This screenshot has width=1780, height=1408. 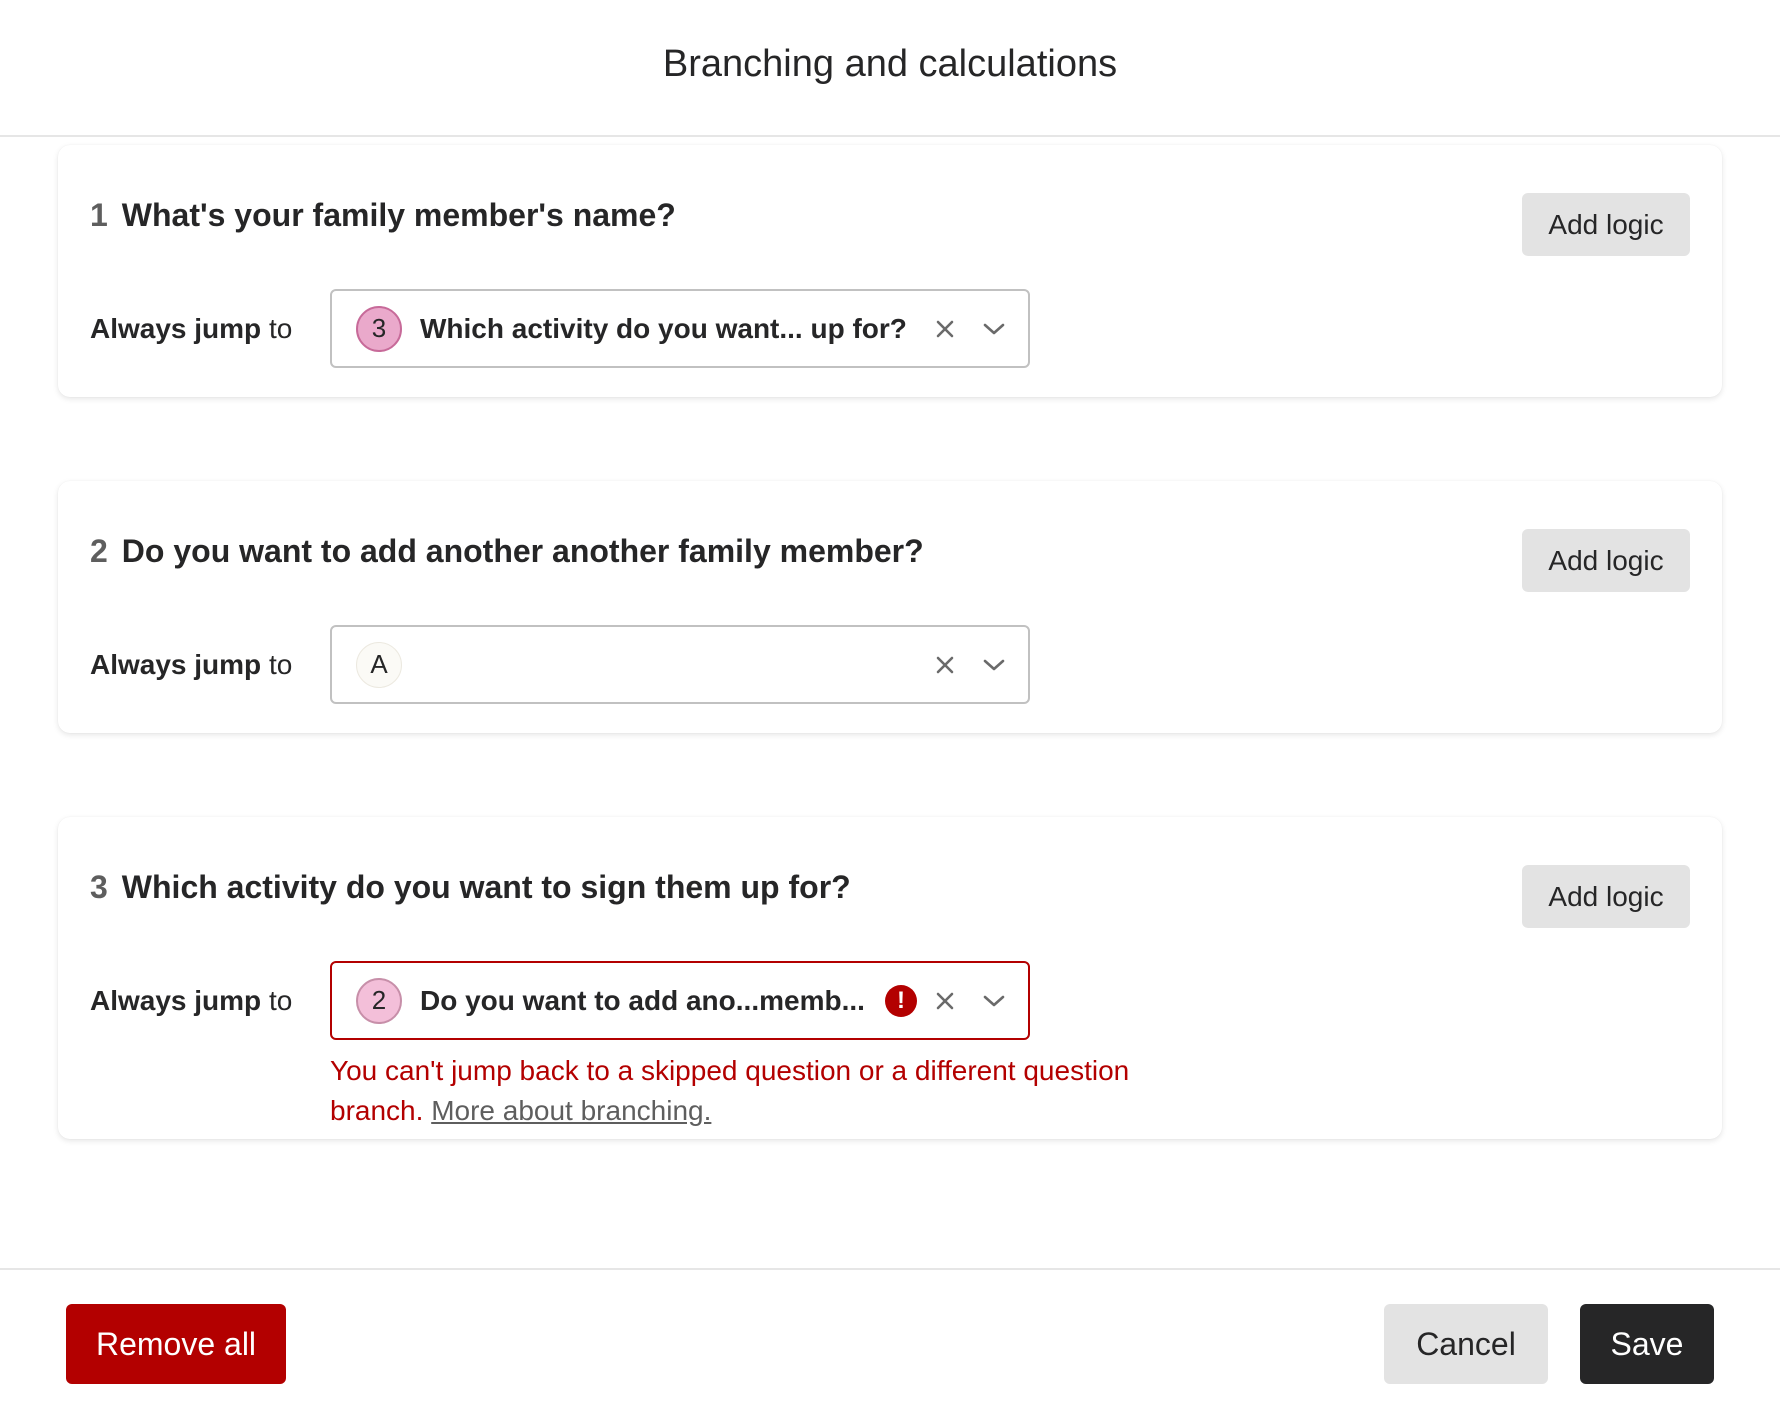 What do you see at coordinates (890, 1338) in the screenshot?
I see `dialog-footer: Remove all Cancel Save` at bounding box center [890, 1338].